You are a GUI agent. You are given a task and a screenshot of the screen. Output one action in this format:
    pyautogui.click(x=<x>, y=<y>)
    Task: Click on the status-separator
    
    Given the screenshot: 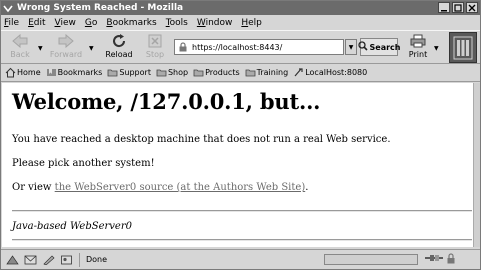 What is the action you would take?
    pyautogui.click(x=79, y=259)
    